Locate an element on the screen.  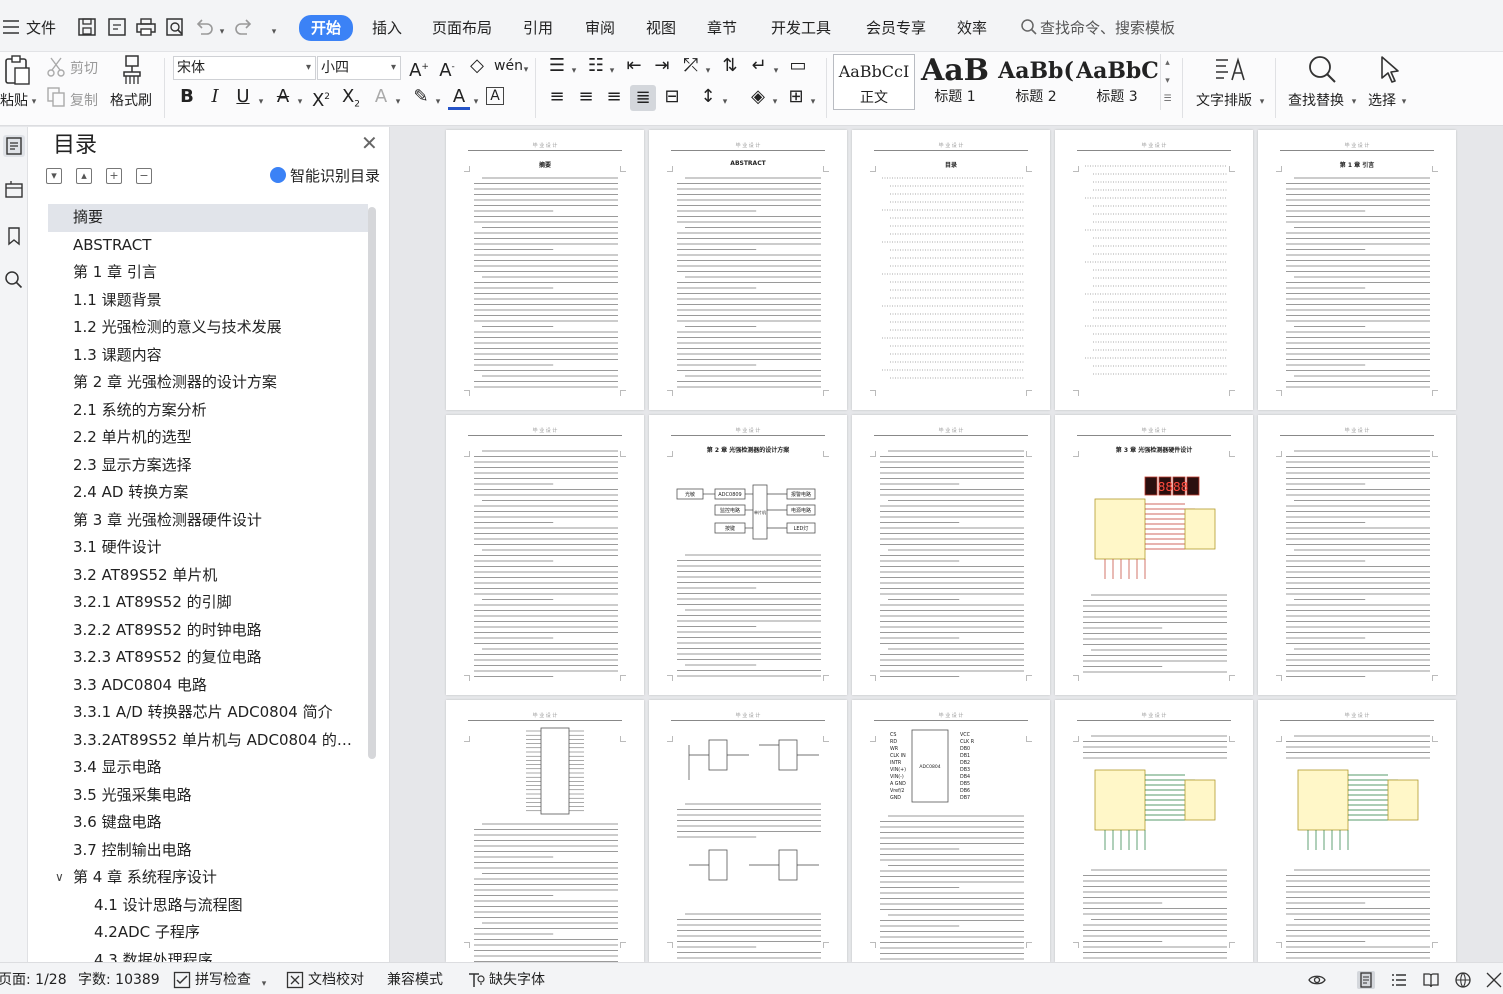
tab-page-layout: 页面布局 is located at coordinates (462, 28).